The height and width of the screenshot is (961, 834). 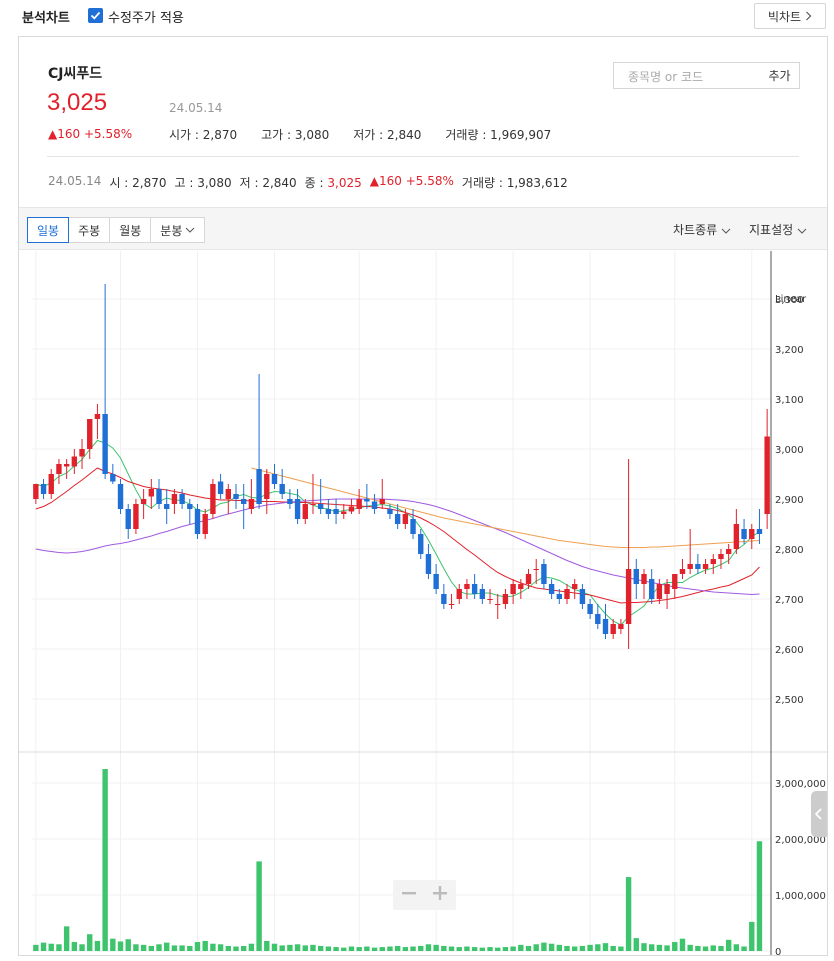 I want to click on minus-icon, so click(x=408, y=893).